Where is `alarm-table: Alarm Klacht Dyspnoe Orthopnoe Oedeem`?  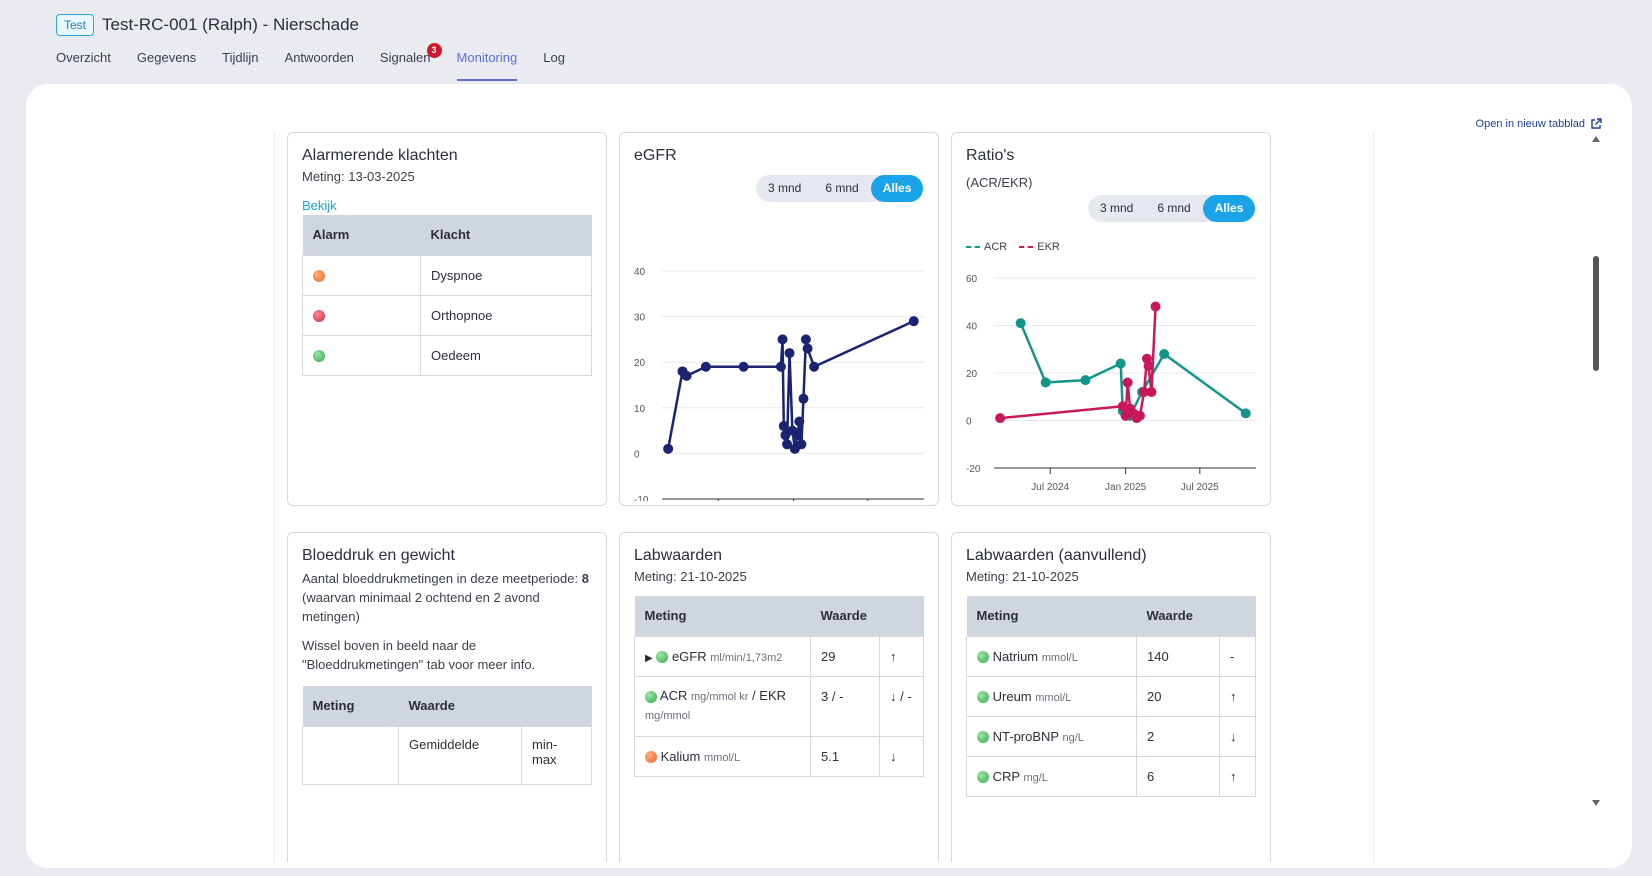 alarm-table: Alarm Klacht Dyspnoe Orthopnoe Oedeem is located at coordinates (447, 295).